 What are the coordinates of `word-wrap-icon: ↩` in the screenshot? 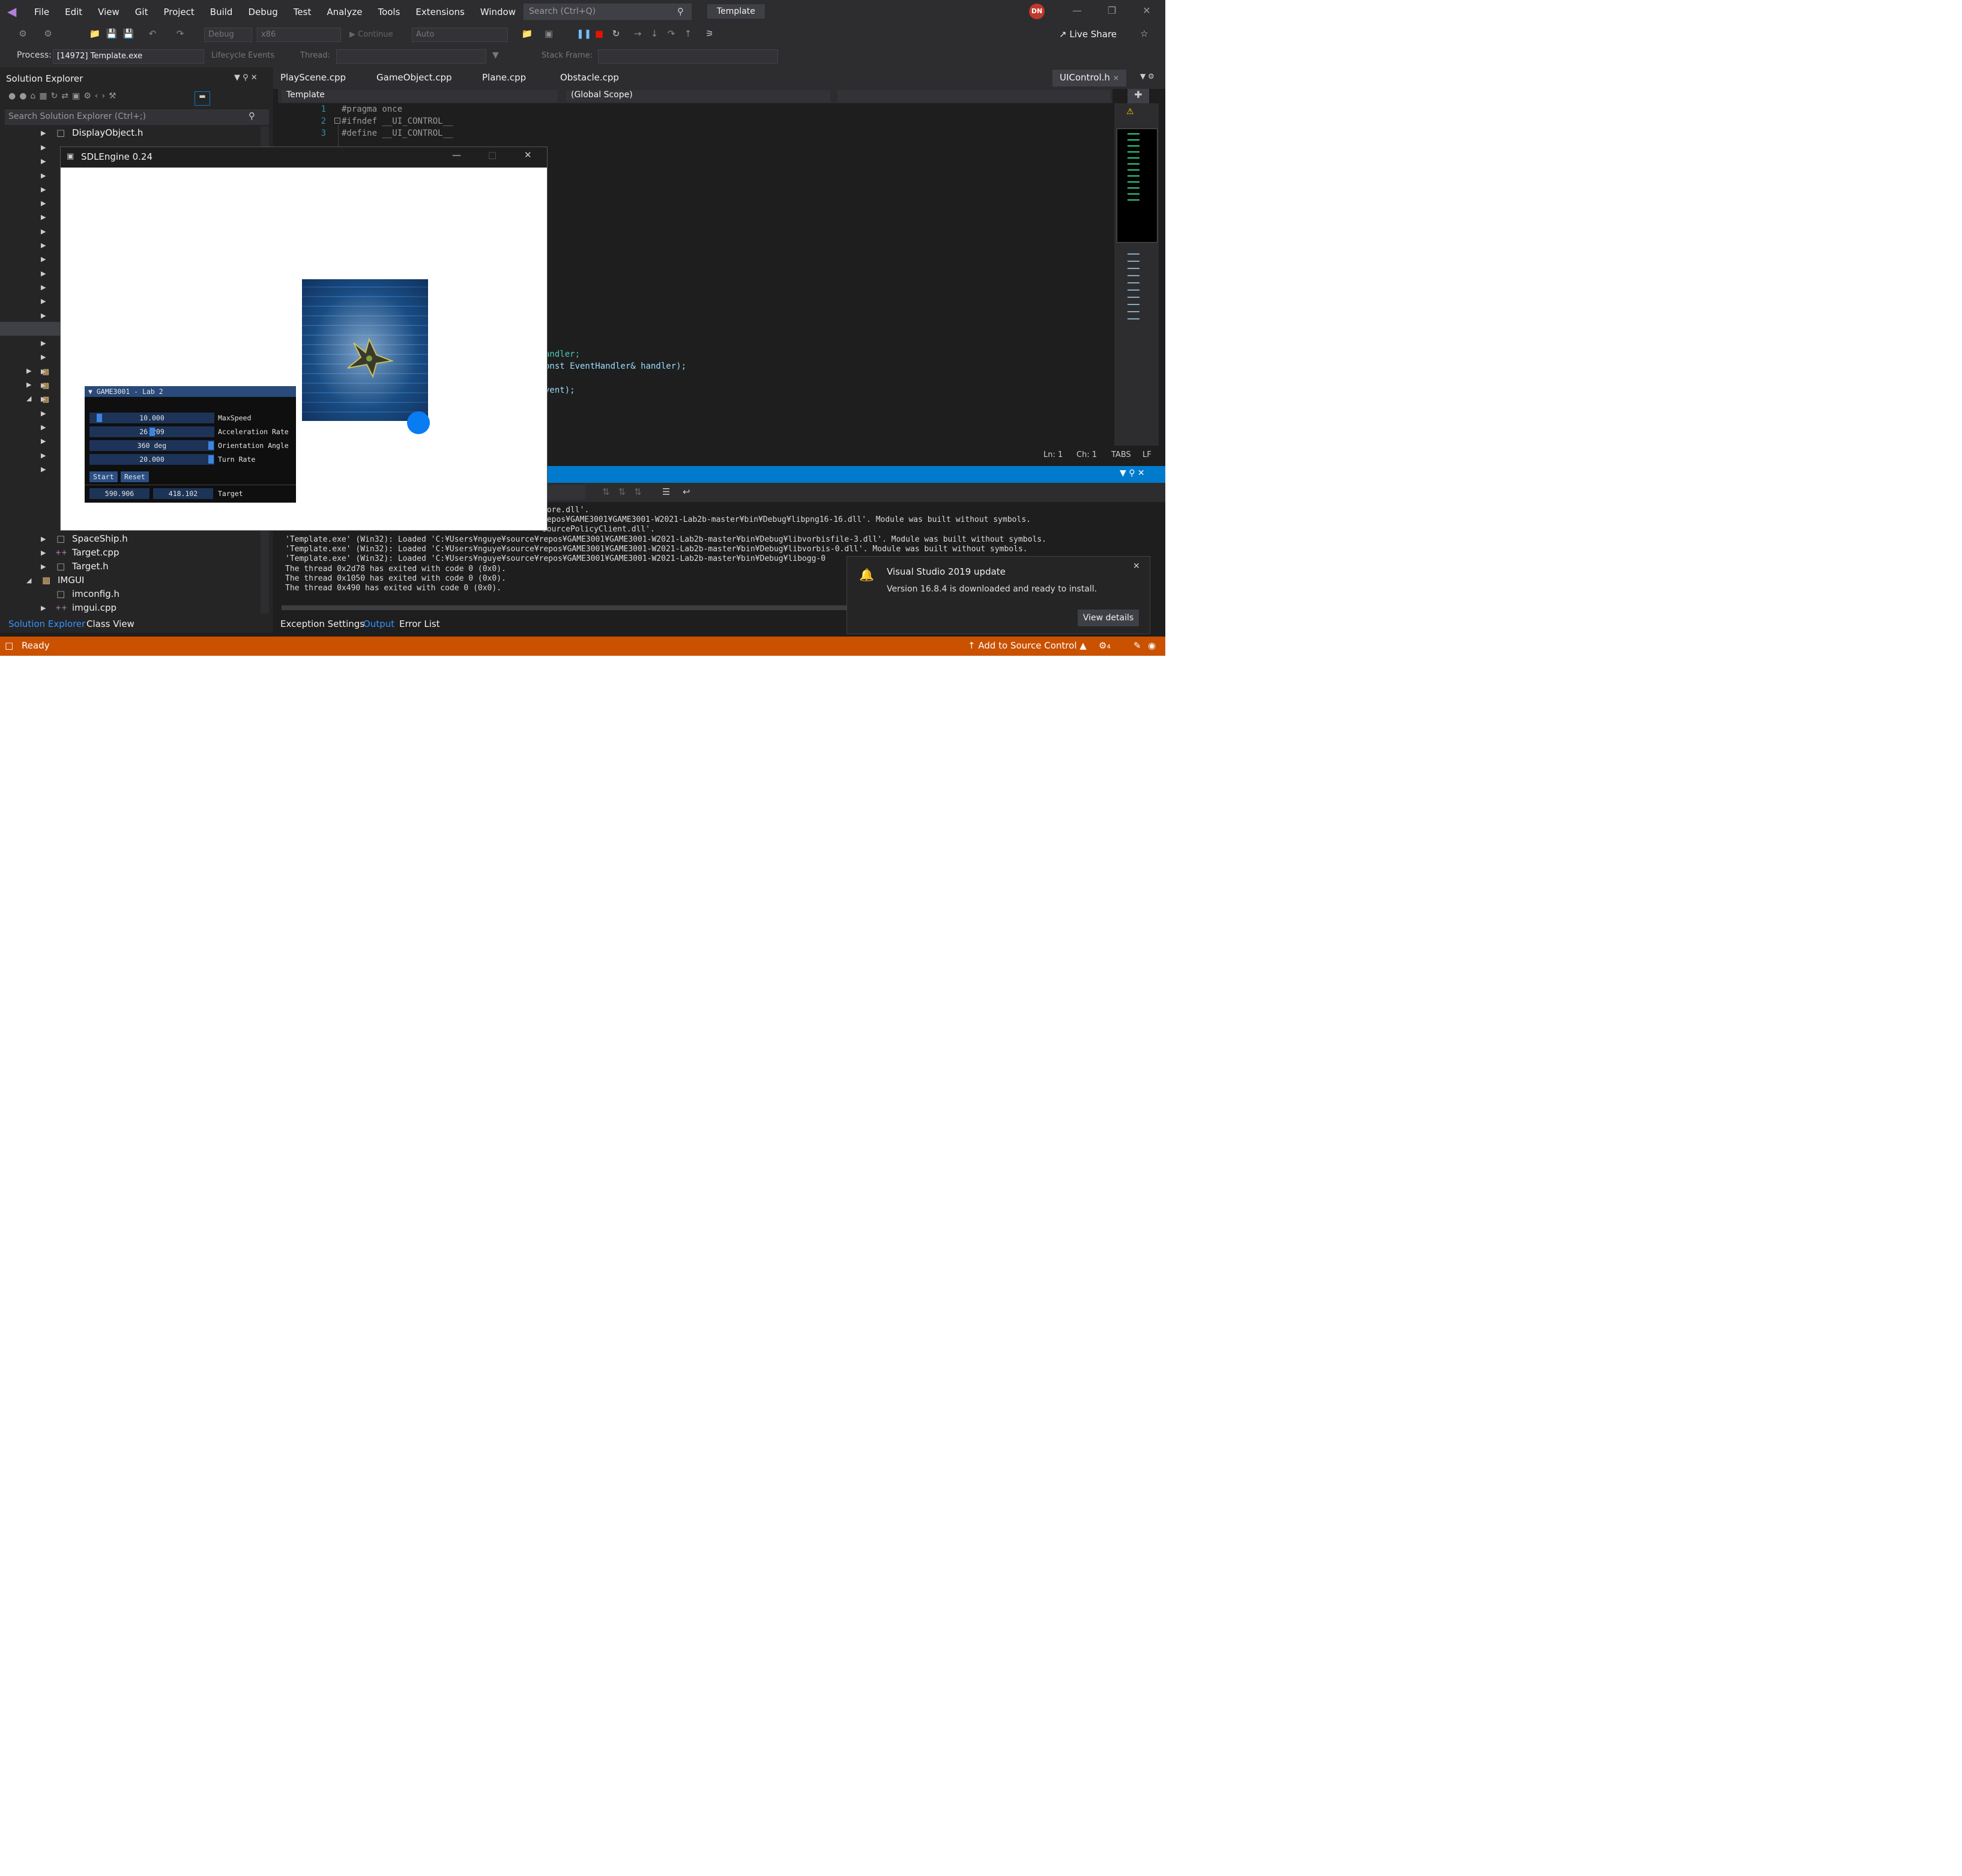 It's located at (686, 491).